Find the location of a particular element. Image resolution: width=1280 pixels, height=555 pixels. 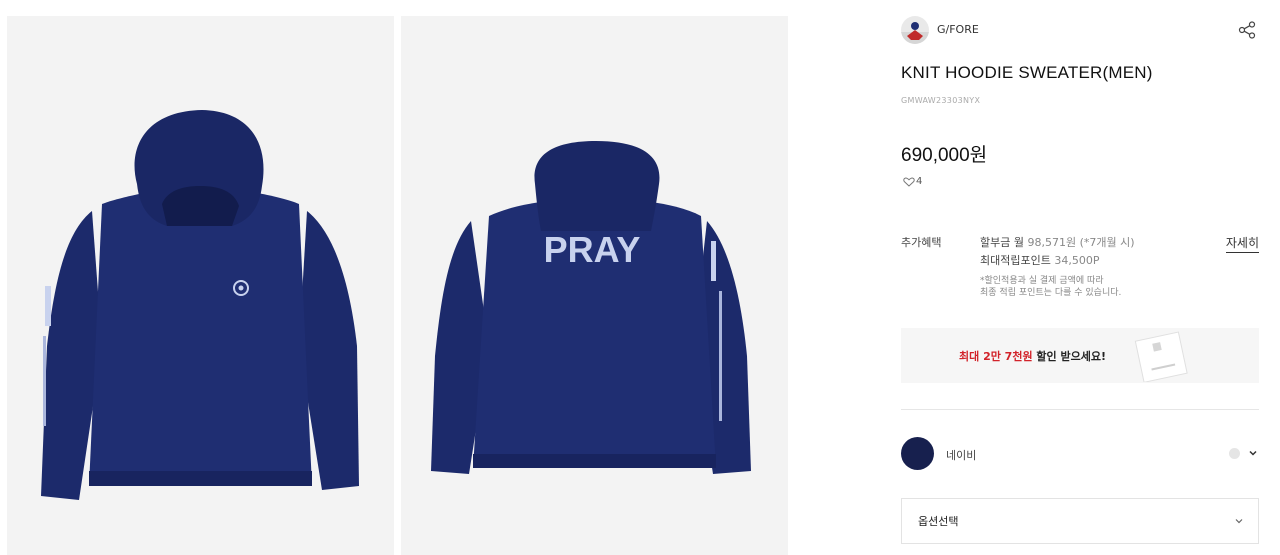

installment-prefix: 할부금 월 is located at coordinates (1004, 242).